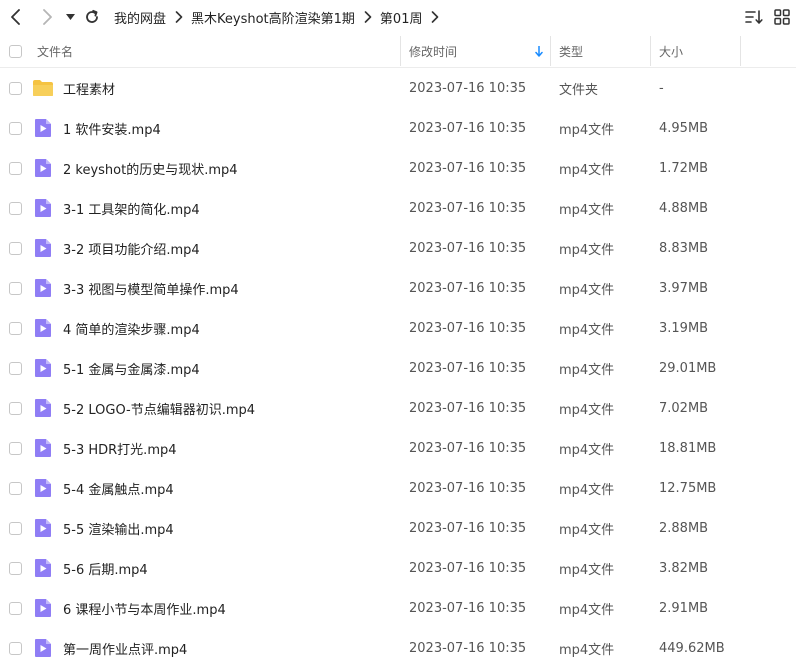 The height and width of the screenshot is (668, 796). What do you see at coordinates (579, 90) in the screenshot?
I see `file-type: 文件夹` at bounding box center [579, 90].